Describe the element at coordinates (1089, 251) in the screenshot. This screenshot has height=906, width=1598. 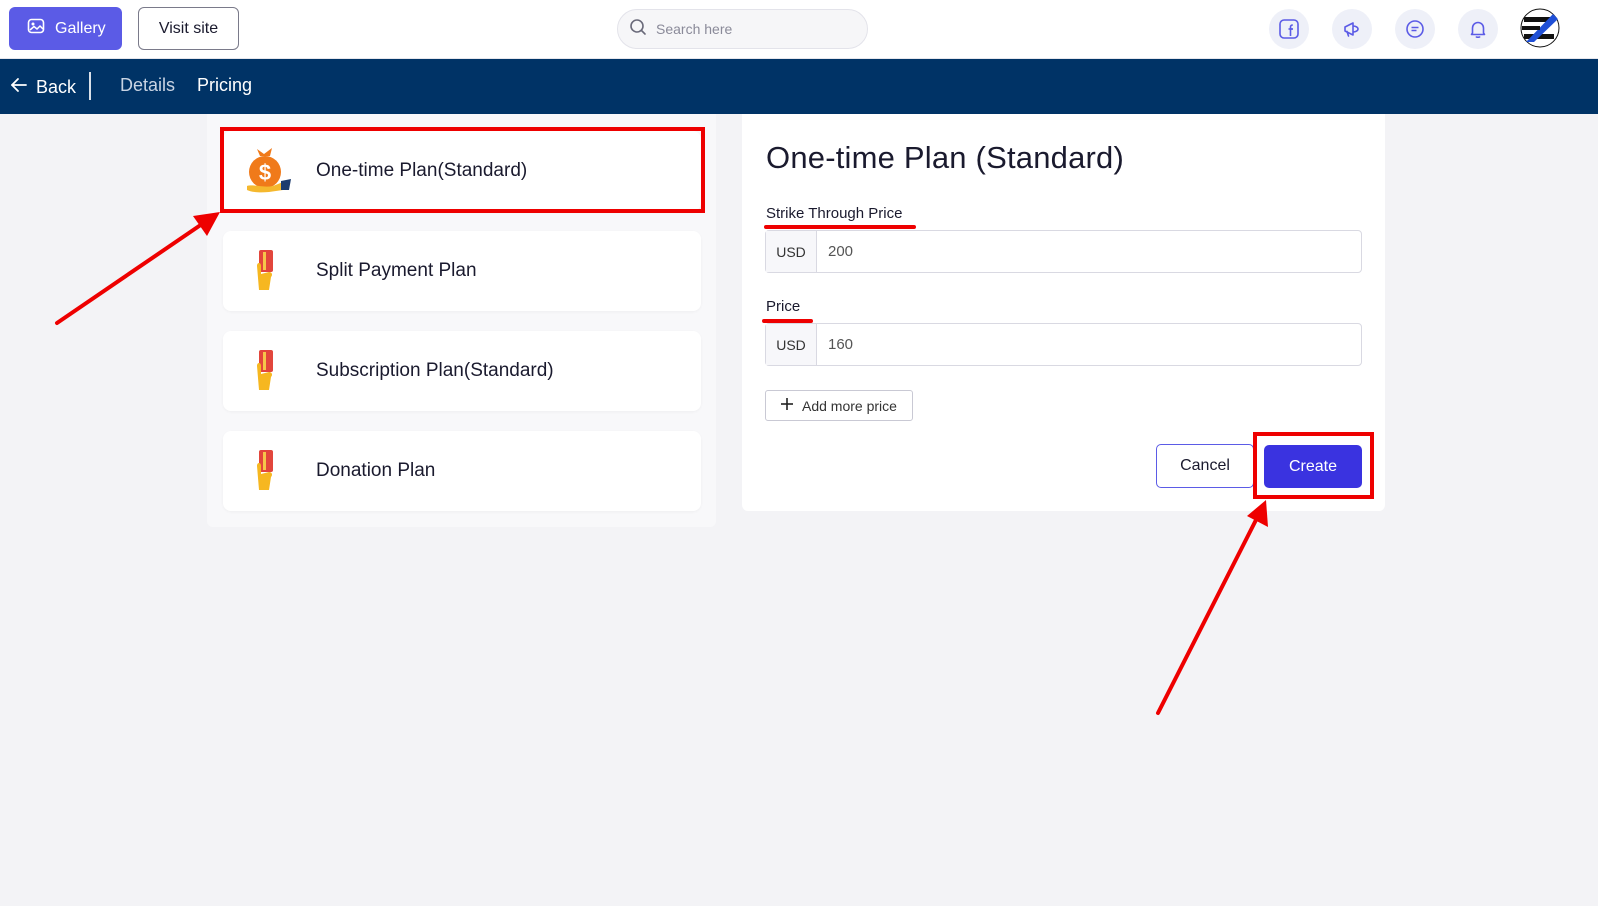
I see `strike-price-input` at that location.